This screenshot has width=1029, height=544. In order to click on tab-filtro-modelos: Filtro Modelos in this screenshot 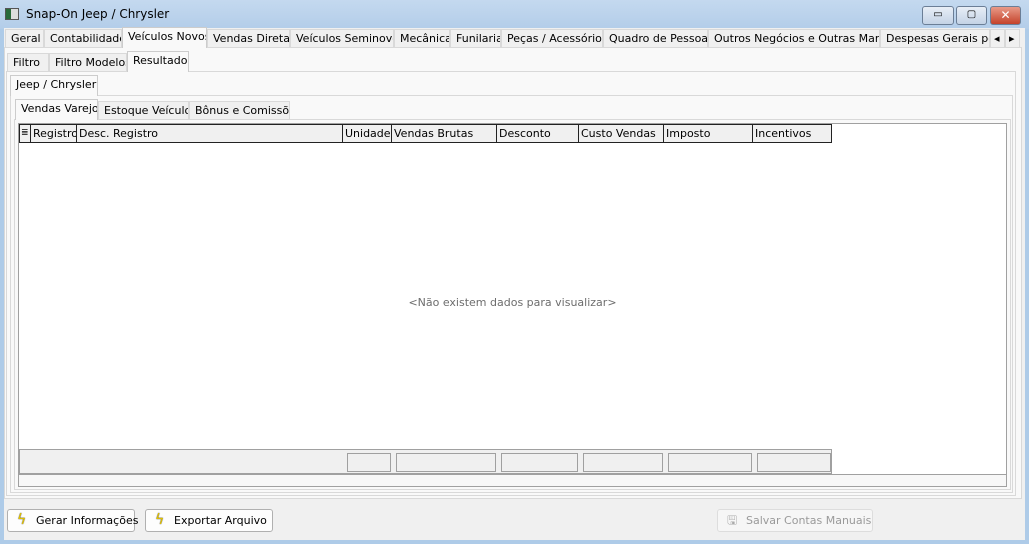, I will do `click(88, 62)`.